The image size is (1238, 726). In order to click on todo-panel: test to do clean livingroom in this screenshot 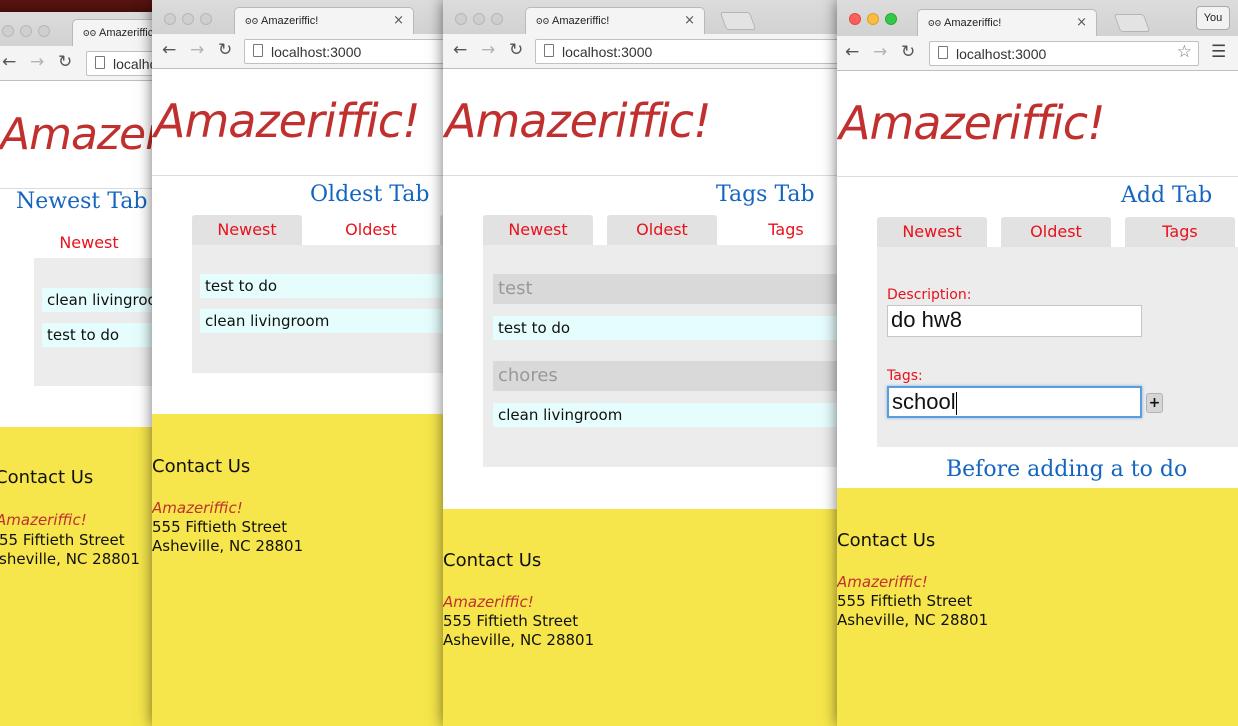, I will do `click(318, 309)`.